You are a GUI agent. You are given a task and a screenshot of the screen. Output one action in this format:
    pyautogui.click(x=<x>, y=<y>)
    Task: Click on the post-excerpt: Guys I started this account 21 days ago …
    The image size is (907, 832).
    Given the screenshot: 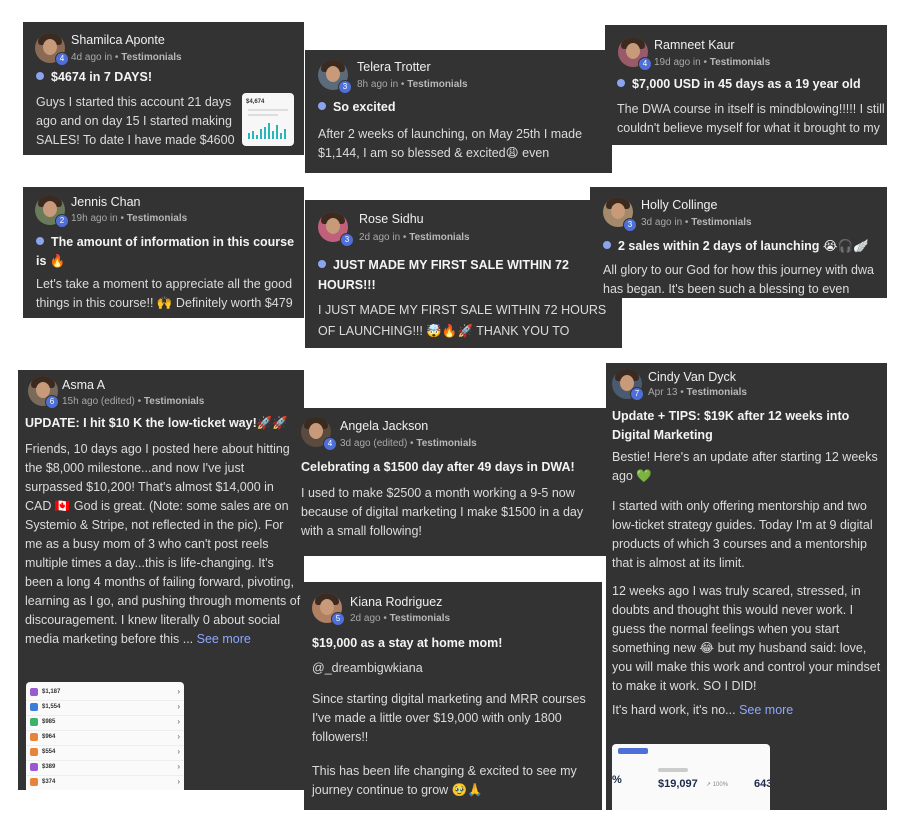 What is the action you would take?
    pyautogui.click(x=135, y=121)
    